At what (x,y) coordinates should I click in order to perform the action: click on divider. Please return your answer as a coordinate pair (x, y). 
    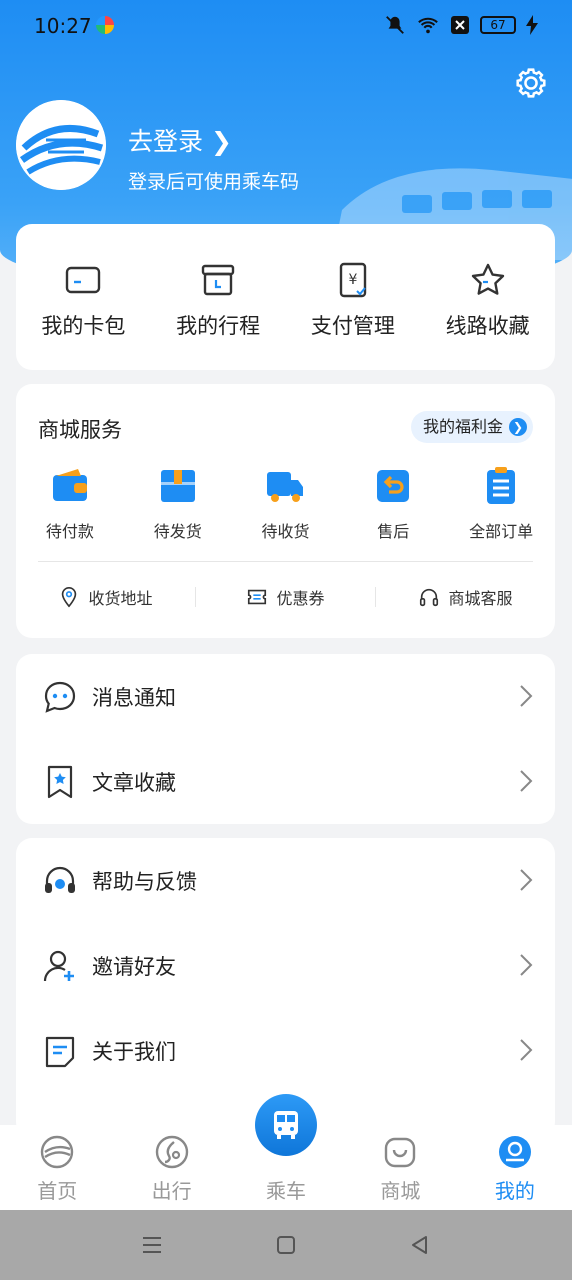
    Looking at the image, I should click on (285, 561).